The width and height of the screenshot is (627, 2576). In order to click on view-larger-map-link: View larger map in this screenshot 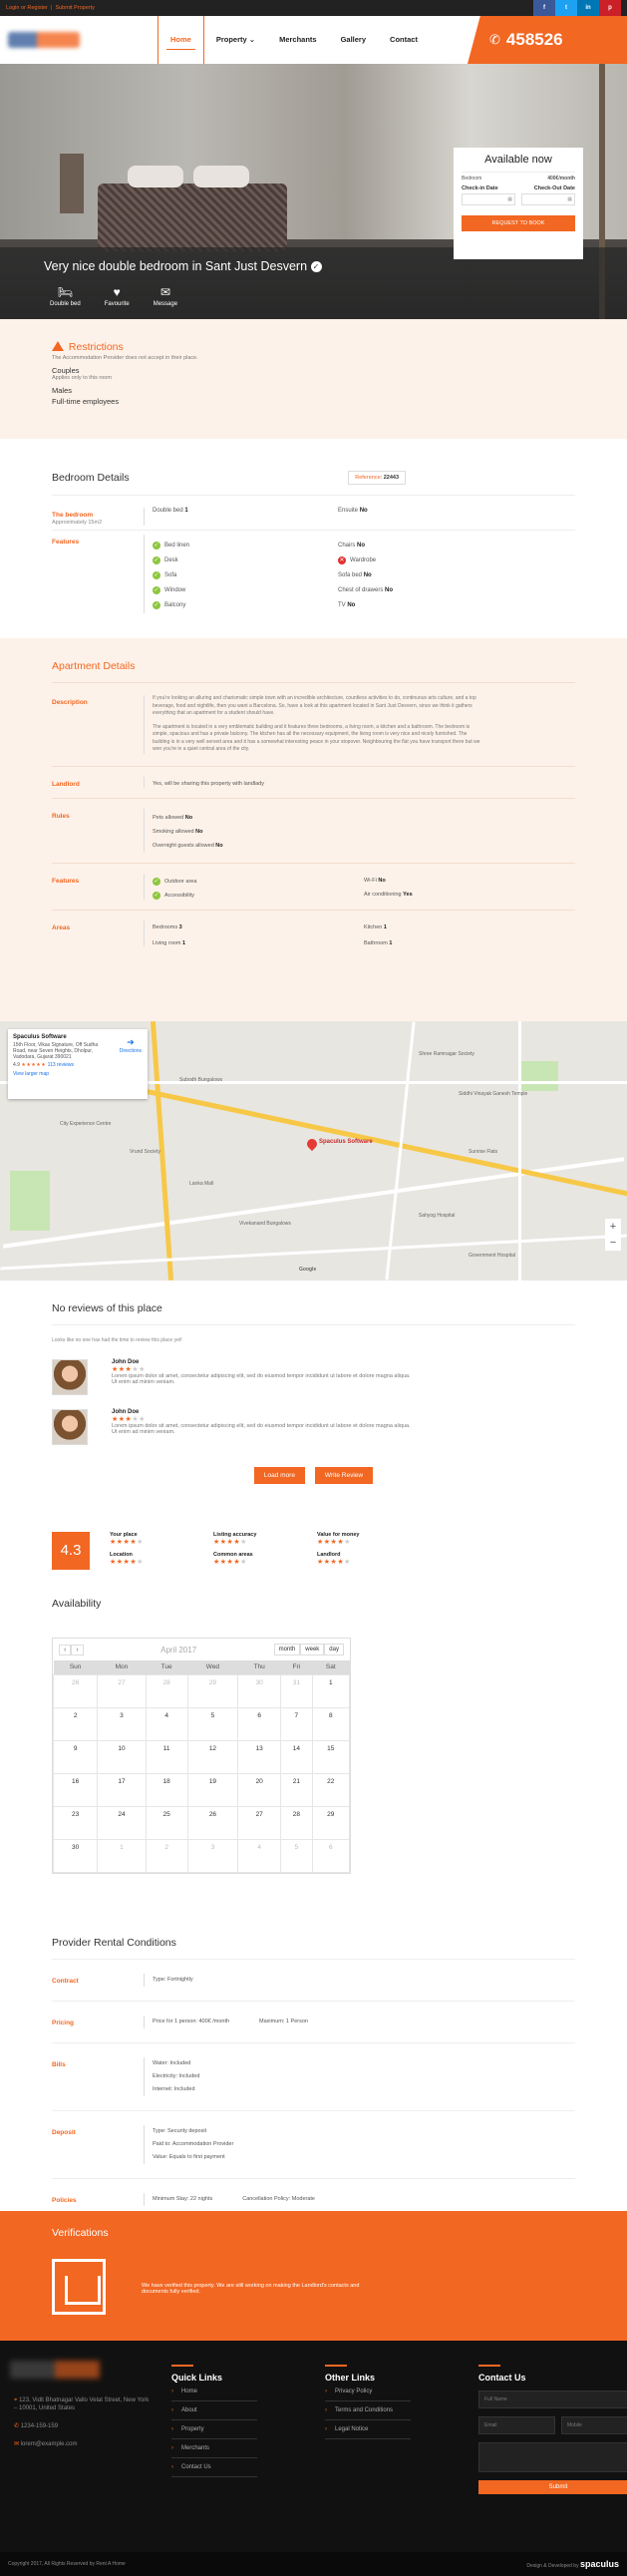, I will do `click(78, 1074)`.